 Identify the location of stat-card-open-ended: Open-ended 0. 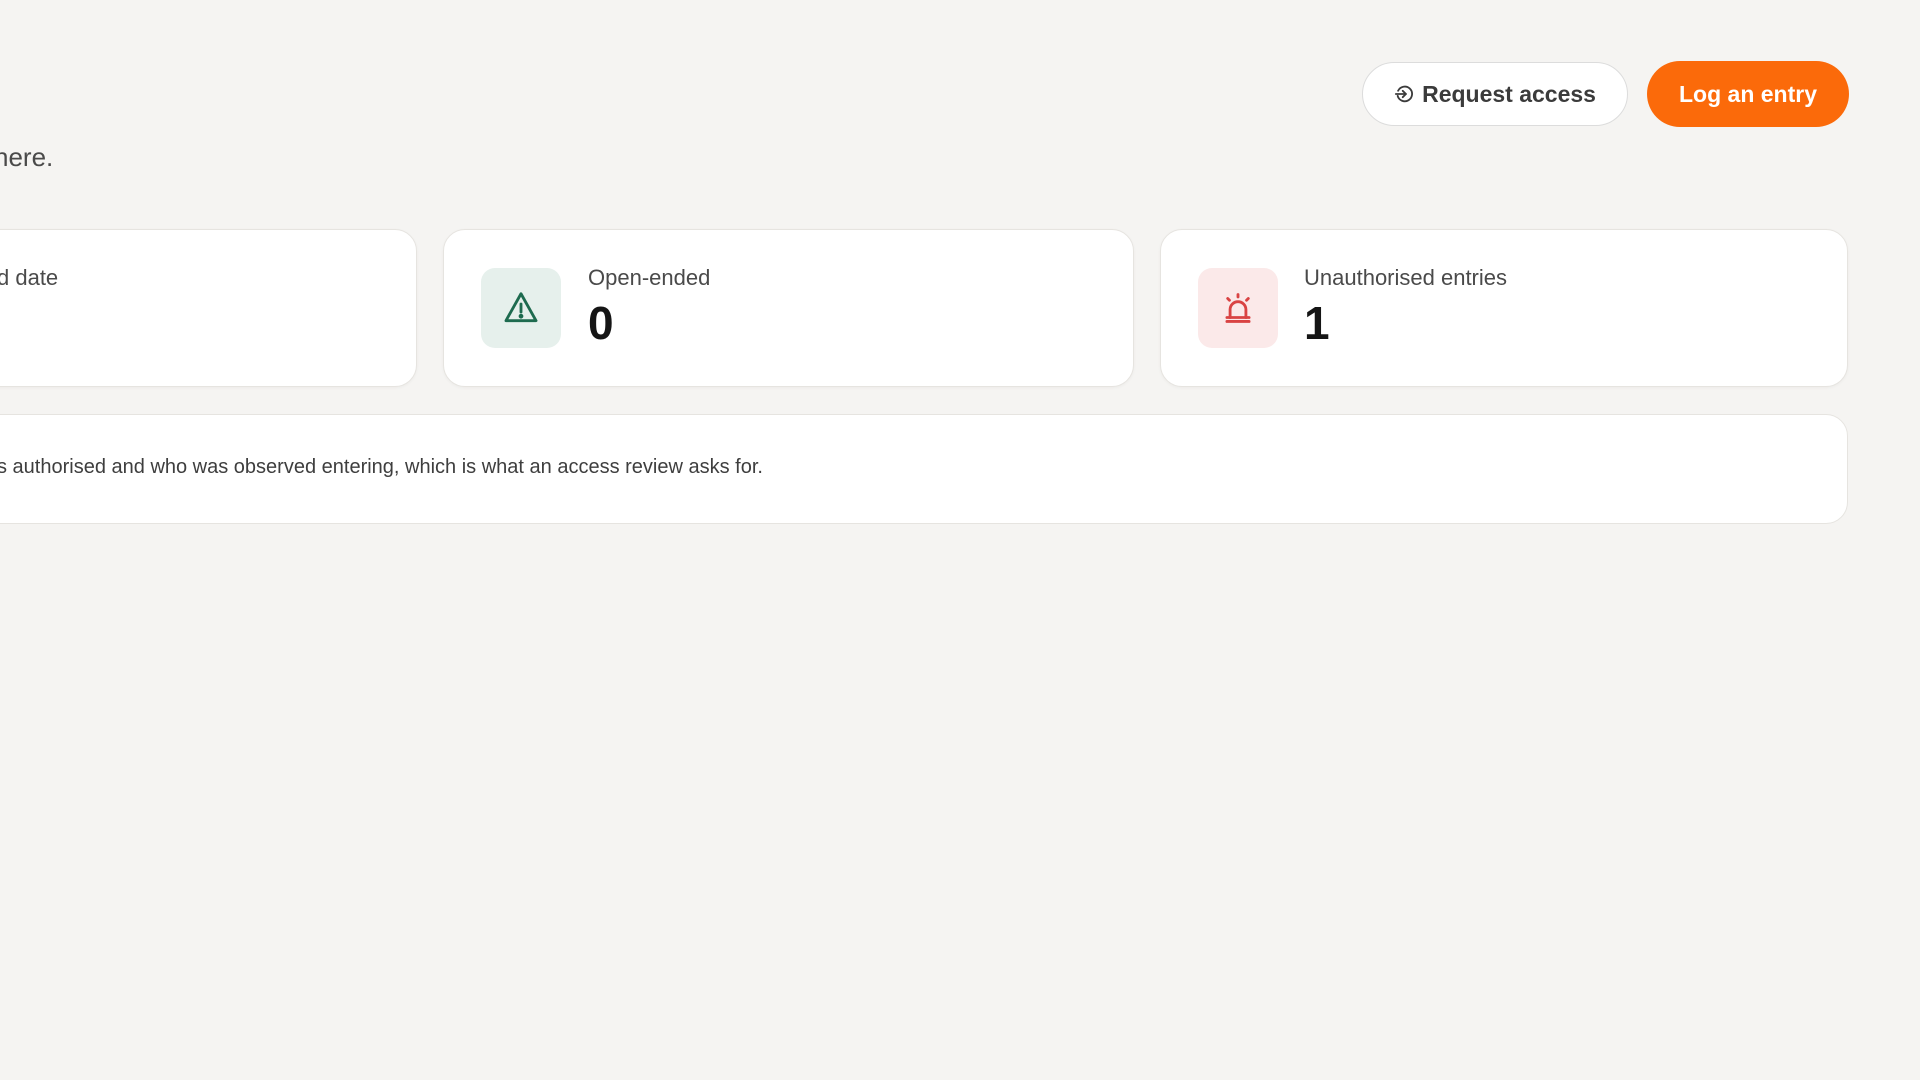
(788, 308).